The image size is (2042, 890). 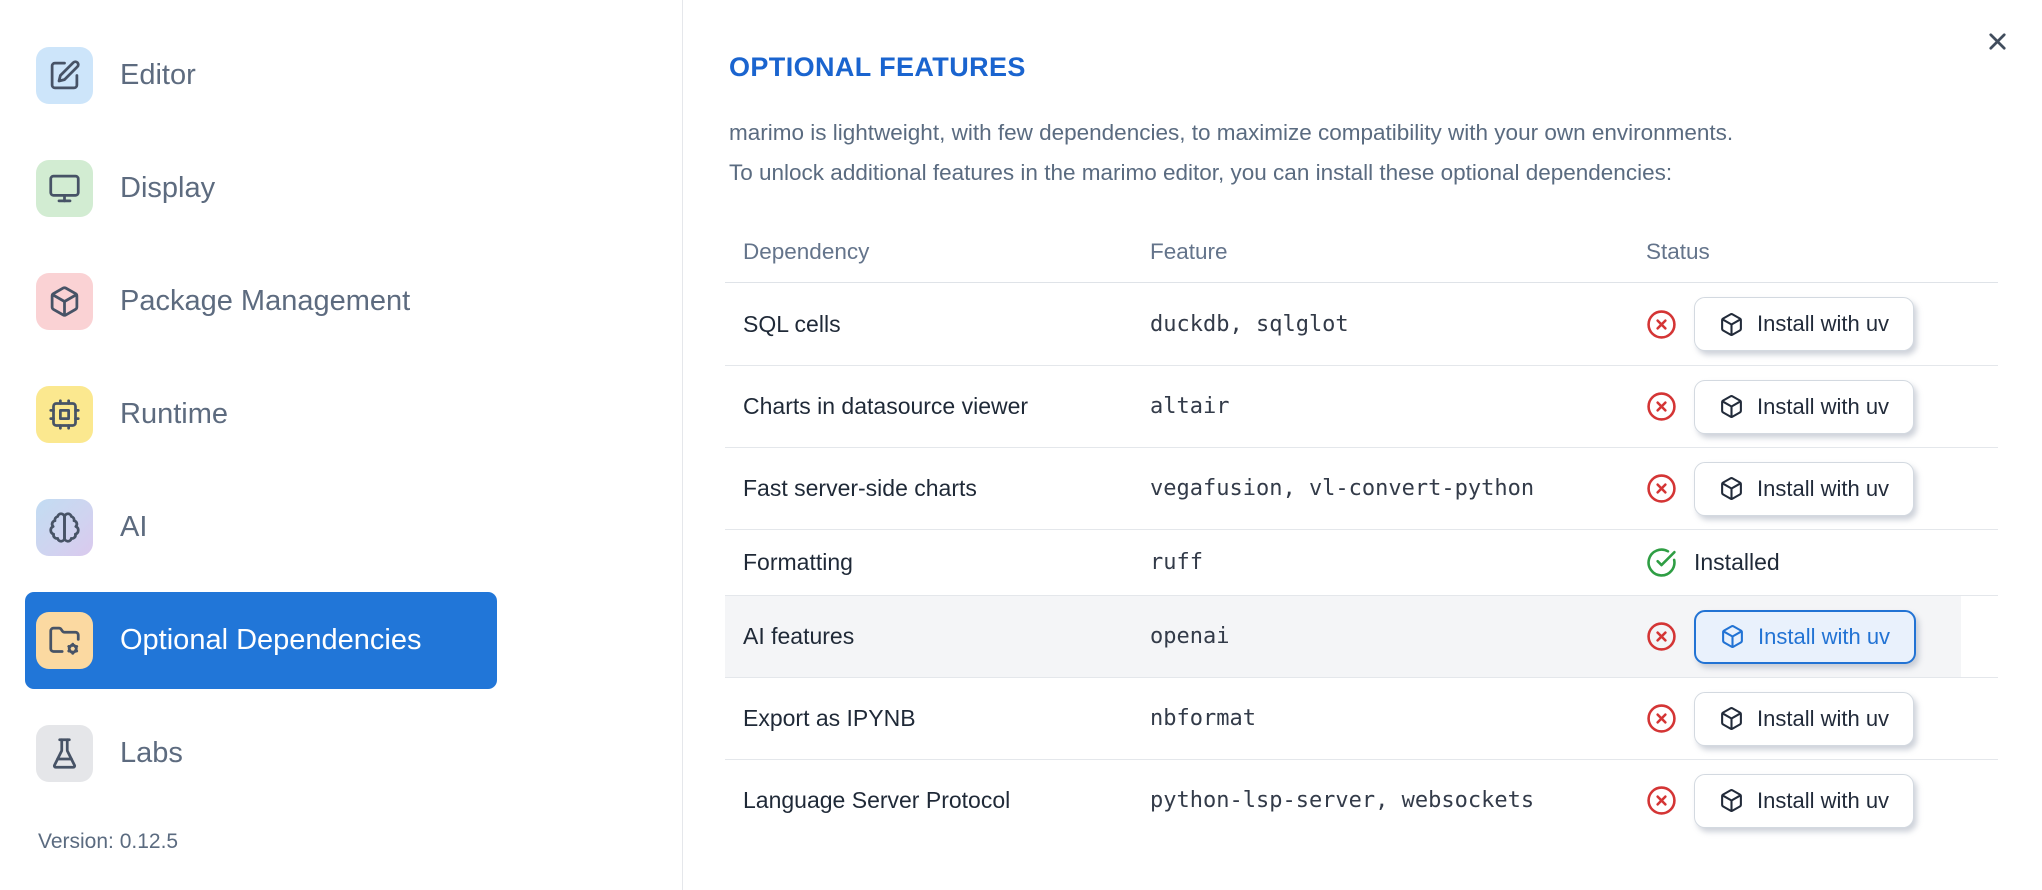 I want to click on version-label: Version: 0.12.5, so click(x=108, y=841).